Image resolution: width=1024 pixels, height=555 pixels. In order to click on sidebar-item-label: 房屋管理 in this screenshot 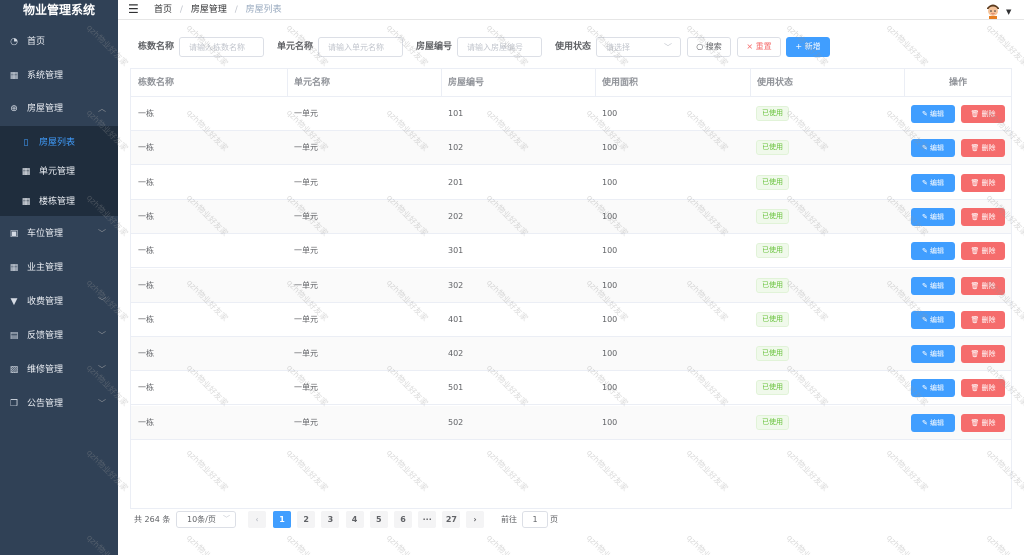, I will do `click(45, 109)`.